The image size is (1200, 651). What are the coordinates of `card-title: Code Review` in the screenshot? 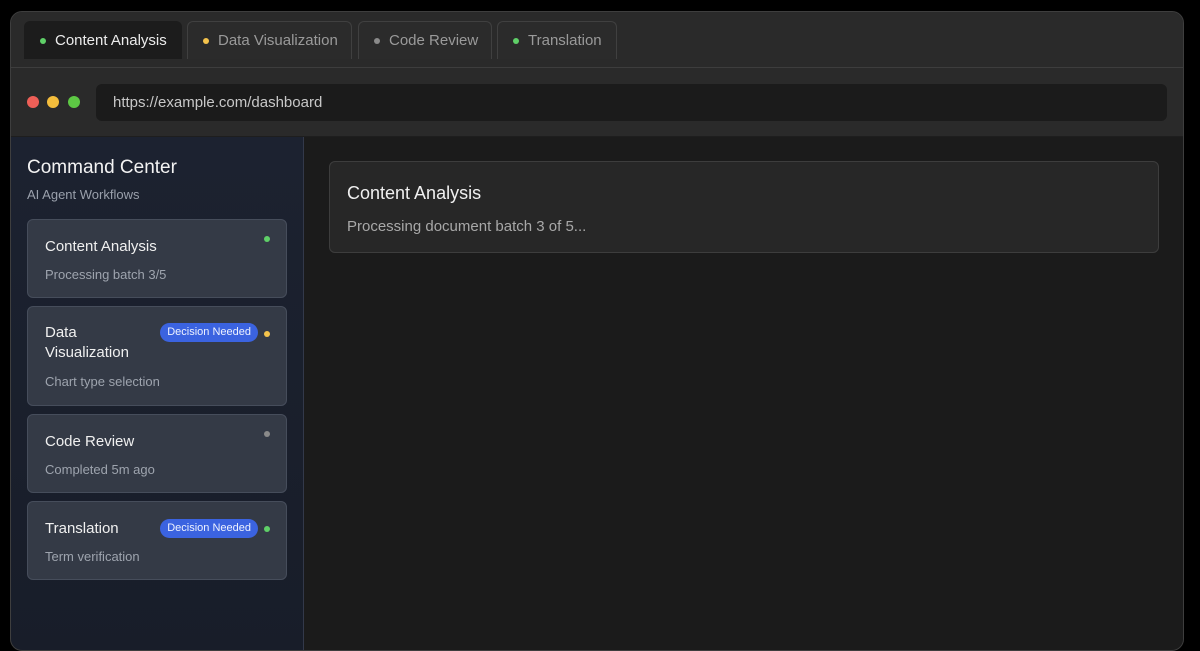 It's located at (90, 441).